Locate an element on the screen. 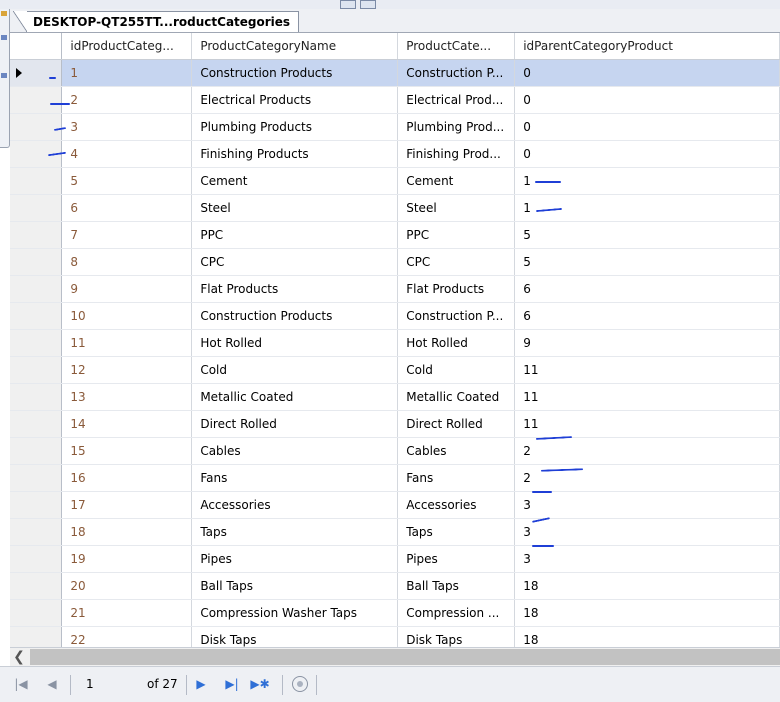 The image size is (780, 702). cell-id: 22 is located at coordinates (127, 636).